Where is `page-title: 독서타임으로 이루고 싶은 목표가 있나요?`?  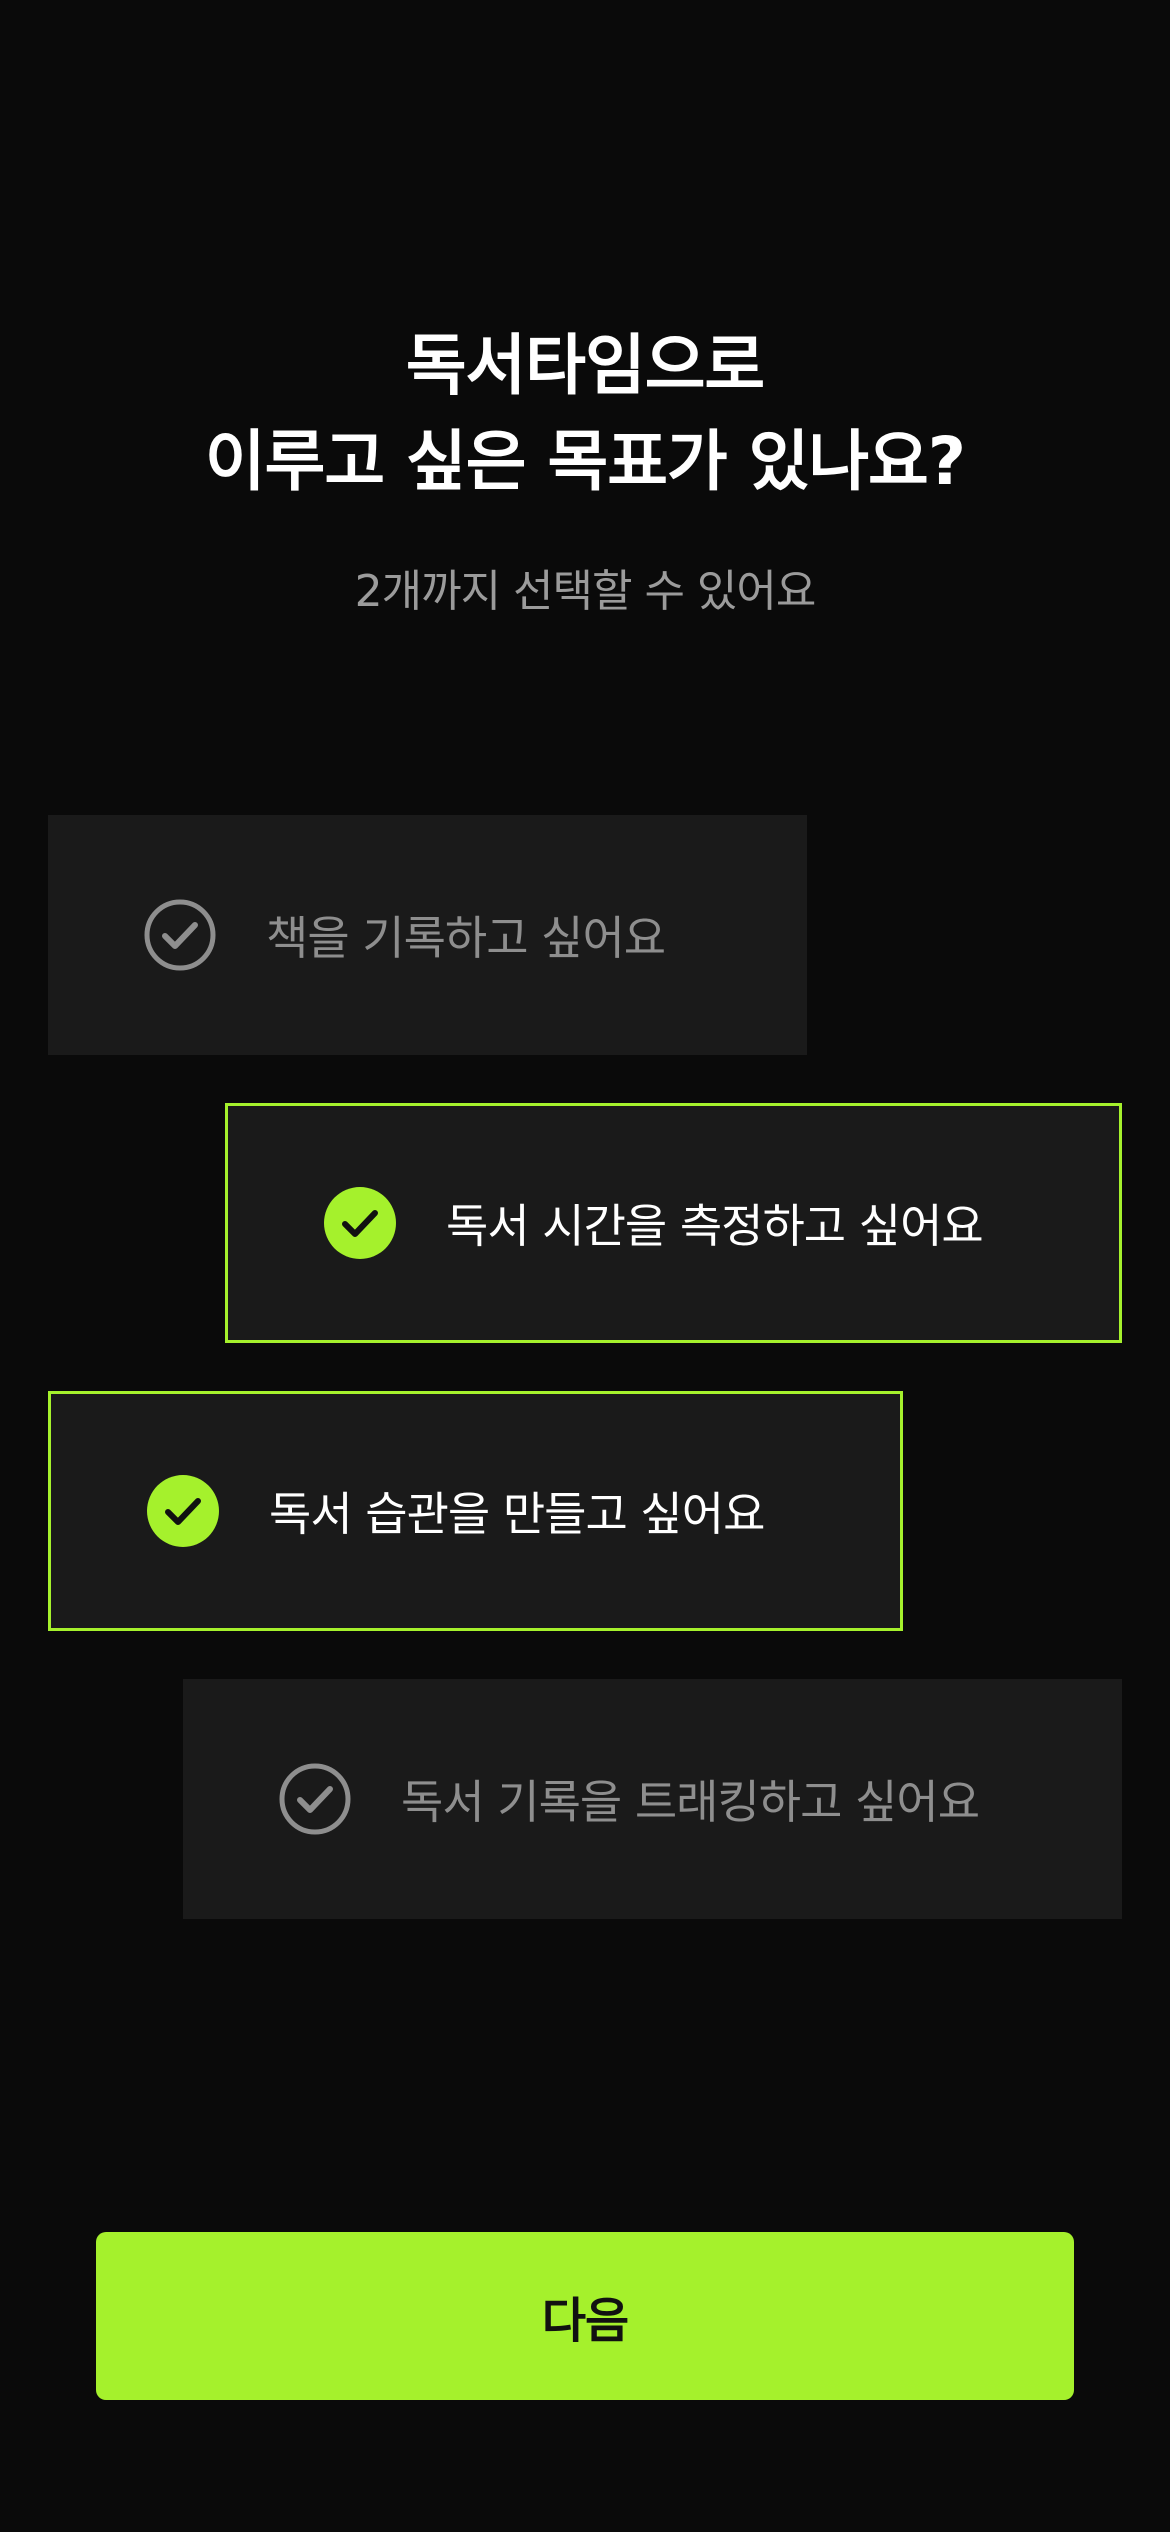
page-title: 독서타임으로 이루고 싶은 목표가 있나요? is located at coordinates (585, 414).